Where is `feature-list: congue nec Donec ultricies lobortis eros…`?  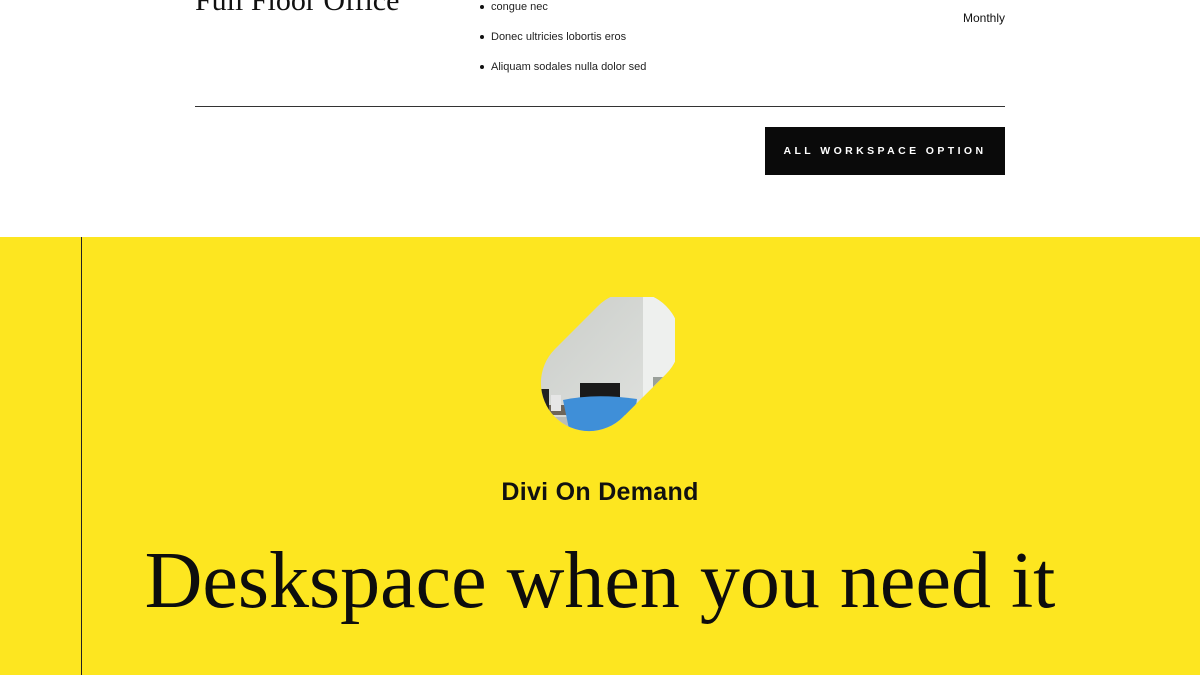 feature-list: congue nec Donec ultricies lobortis eros… is located at coordinates (562, 45).